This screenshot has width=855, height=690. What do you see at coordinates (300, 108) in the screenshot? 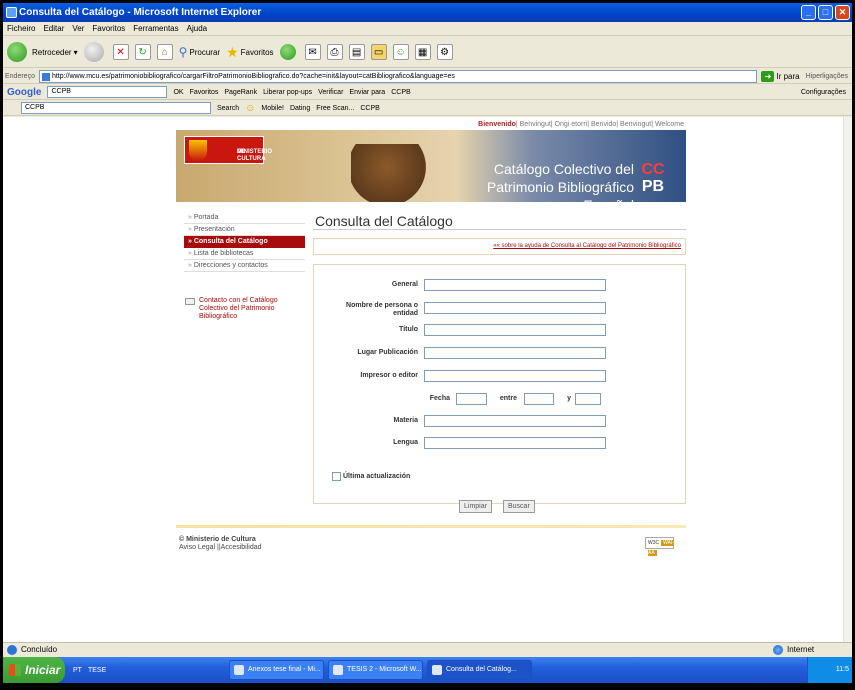
I see `dating-button: Dating` at bounding box center [300, 108].